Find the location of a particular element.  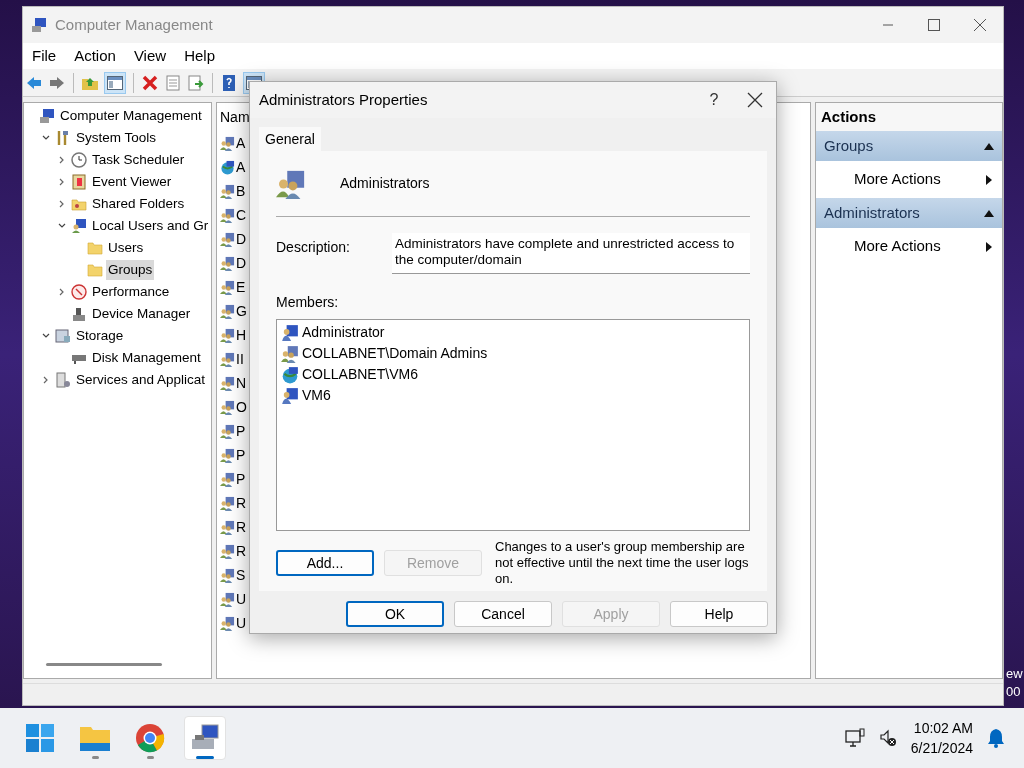

dialog-button: Help is located at coordinates (719, 614).